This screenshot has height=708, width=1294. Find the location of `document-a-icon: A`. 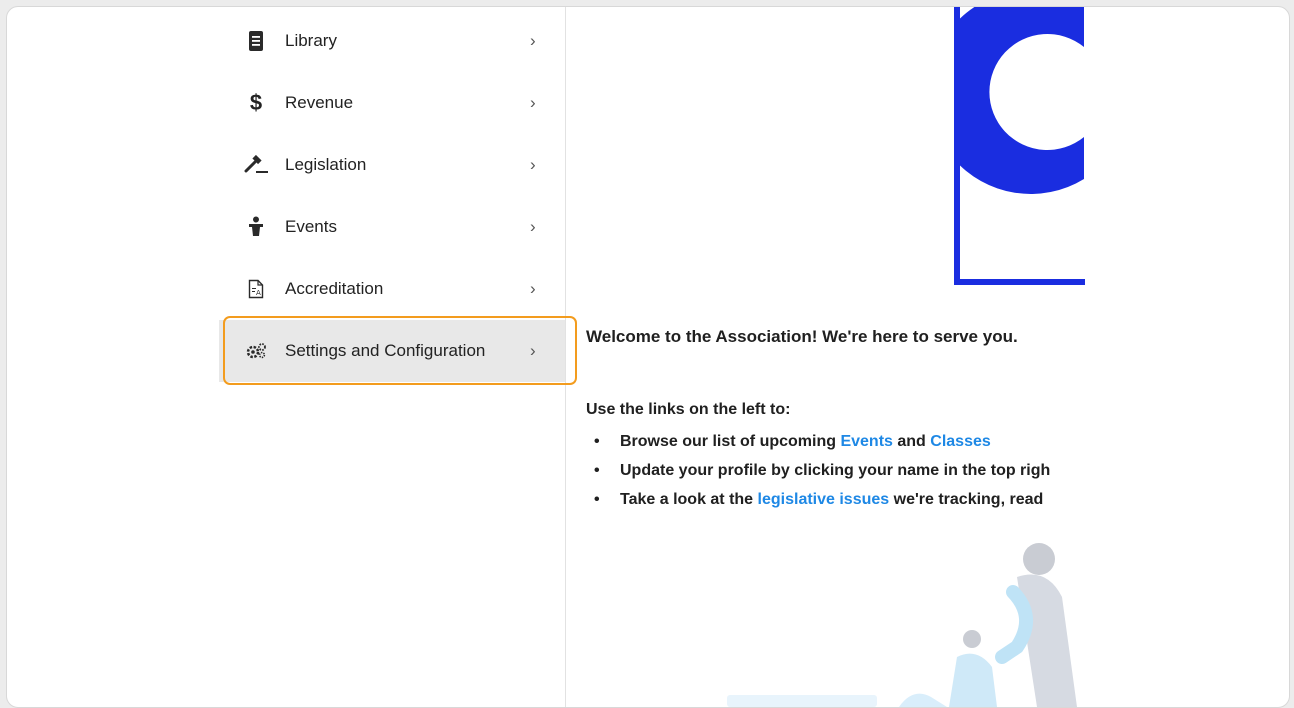

document-a-icon: A is located at coordinates (256, 289).